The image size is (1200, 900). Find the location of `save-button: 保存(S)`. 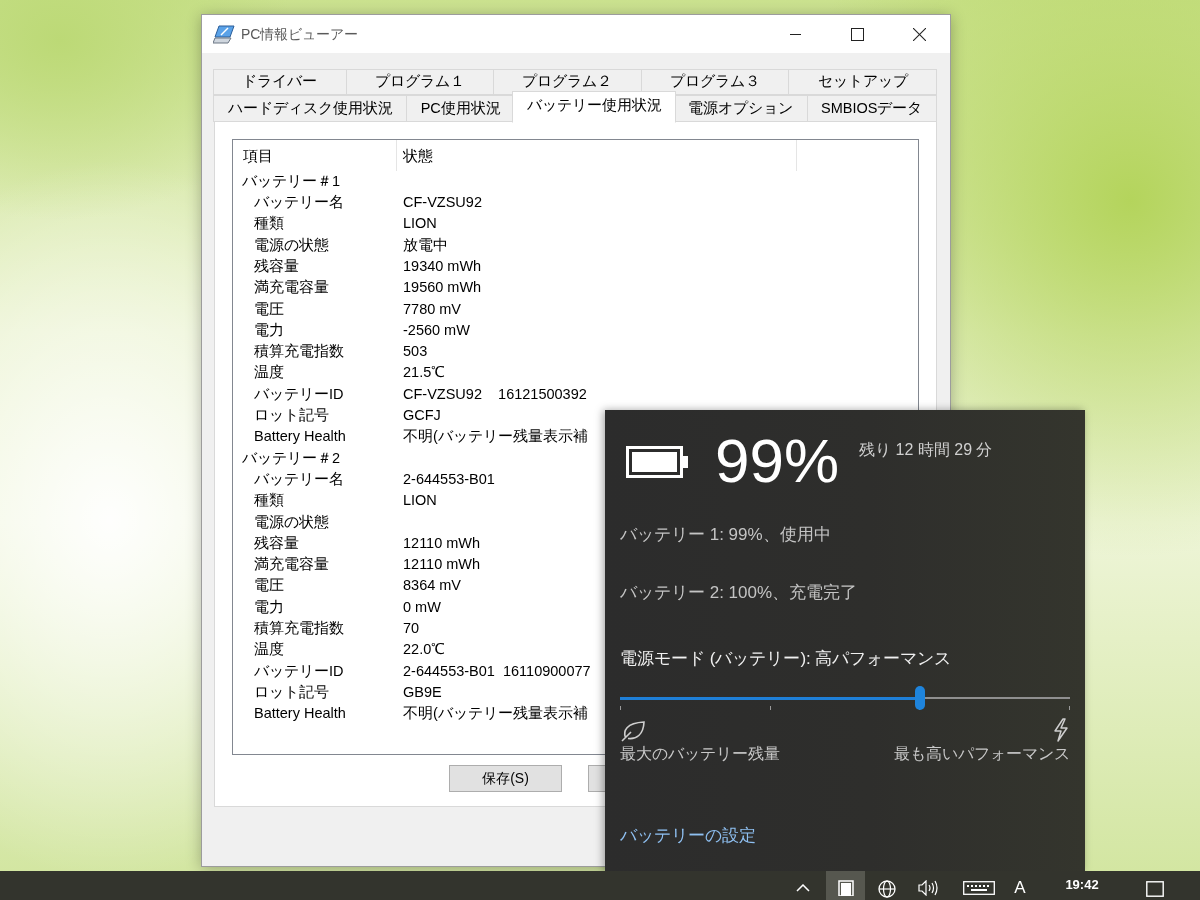

save-button: 保存(S) is located at coordinates (505, 778).